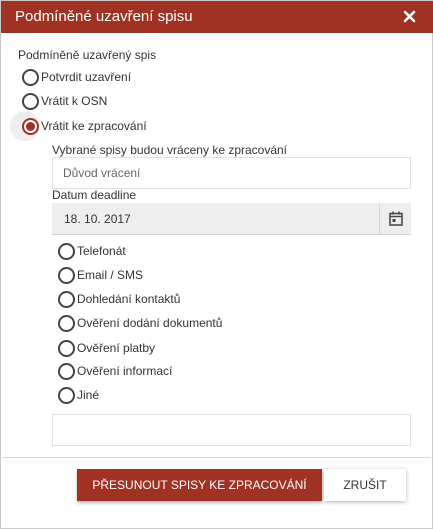 Image resolution: width=433 pixels, height=529 pixels. Describe the element at coordinates (94, 126) in the screenshot. I see `radio-label: Vrátit ke zpracování` at that location.